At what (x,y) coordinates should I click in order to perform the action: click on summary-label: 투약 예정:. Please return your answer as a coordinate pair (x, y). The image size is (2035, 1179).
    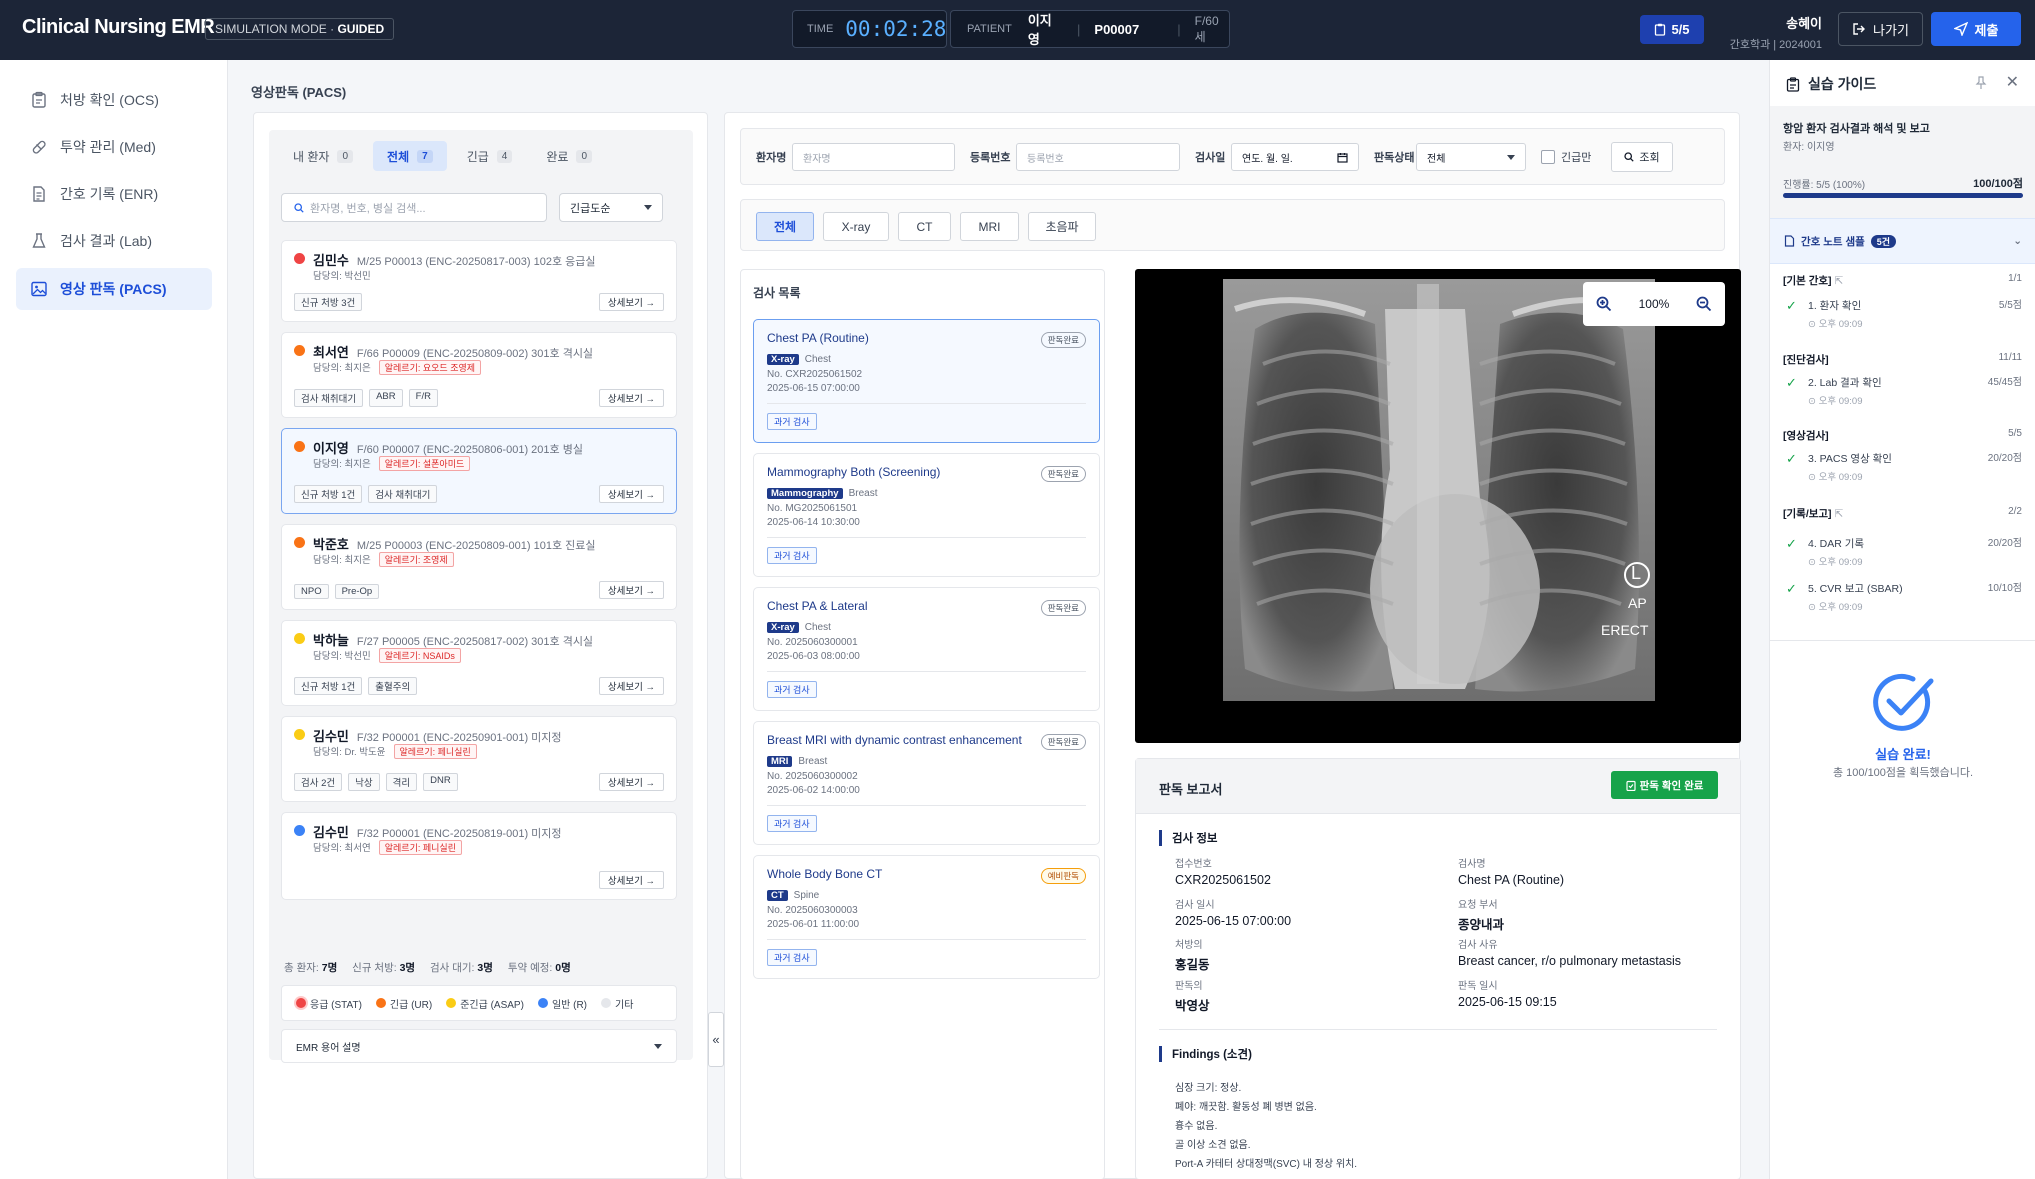
    Looking at the image, I should click on (530, 968).